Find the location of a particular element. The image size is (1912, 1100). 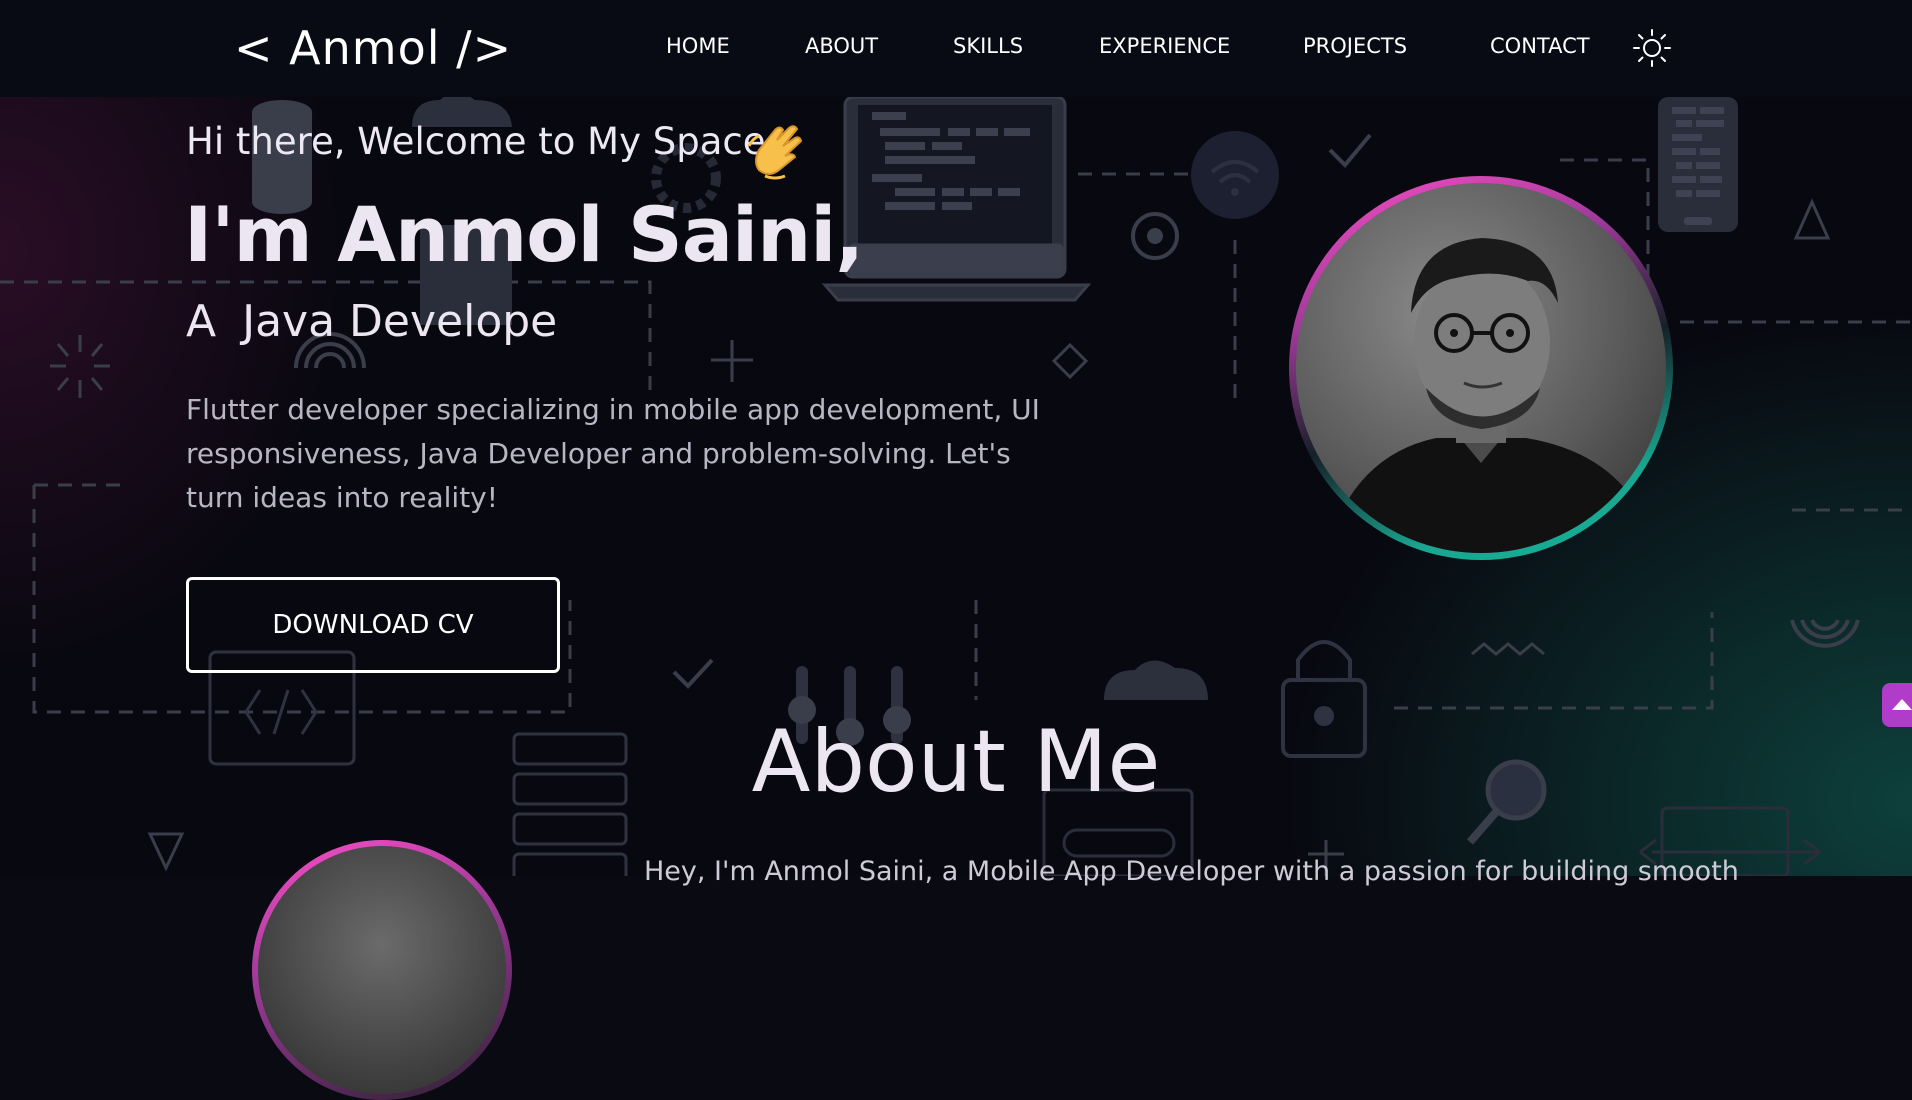

nav-projects: PROJECTS is located at coordinates (1355, 46).